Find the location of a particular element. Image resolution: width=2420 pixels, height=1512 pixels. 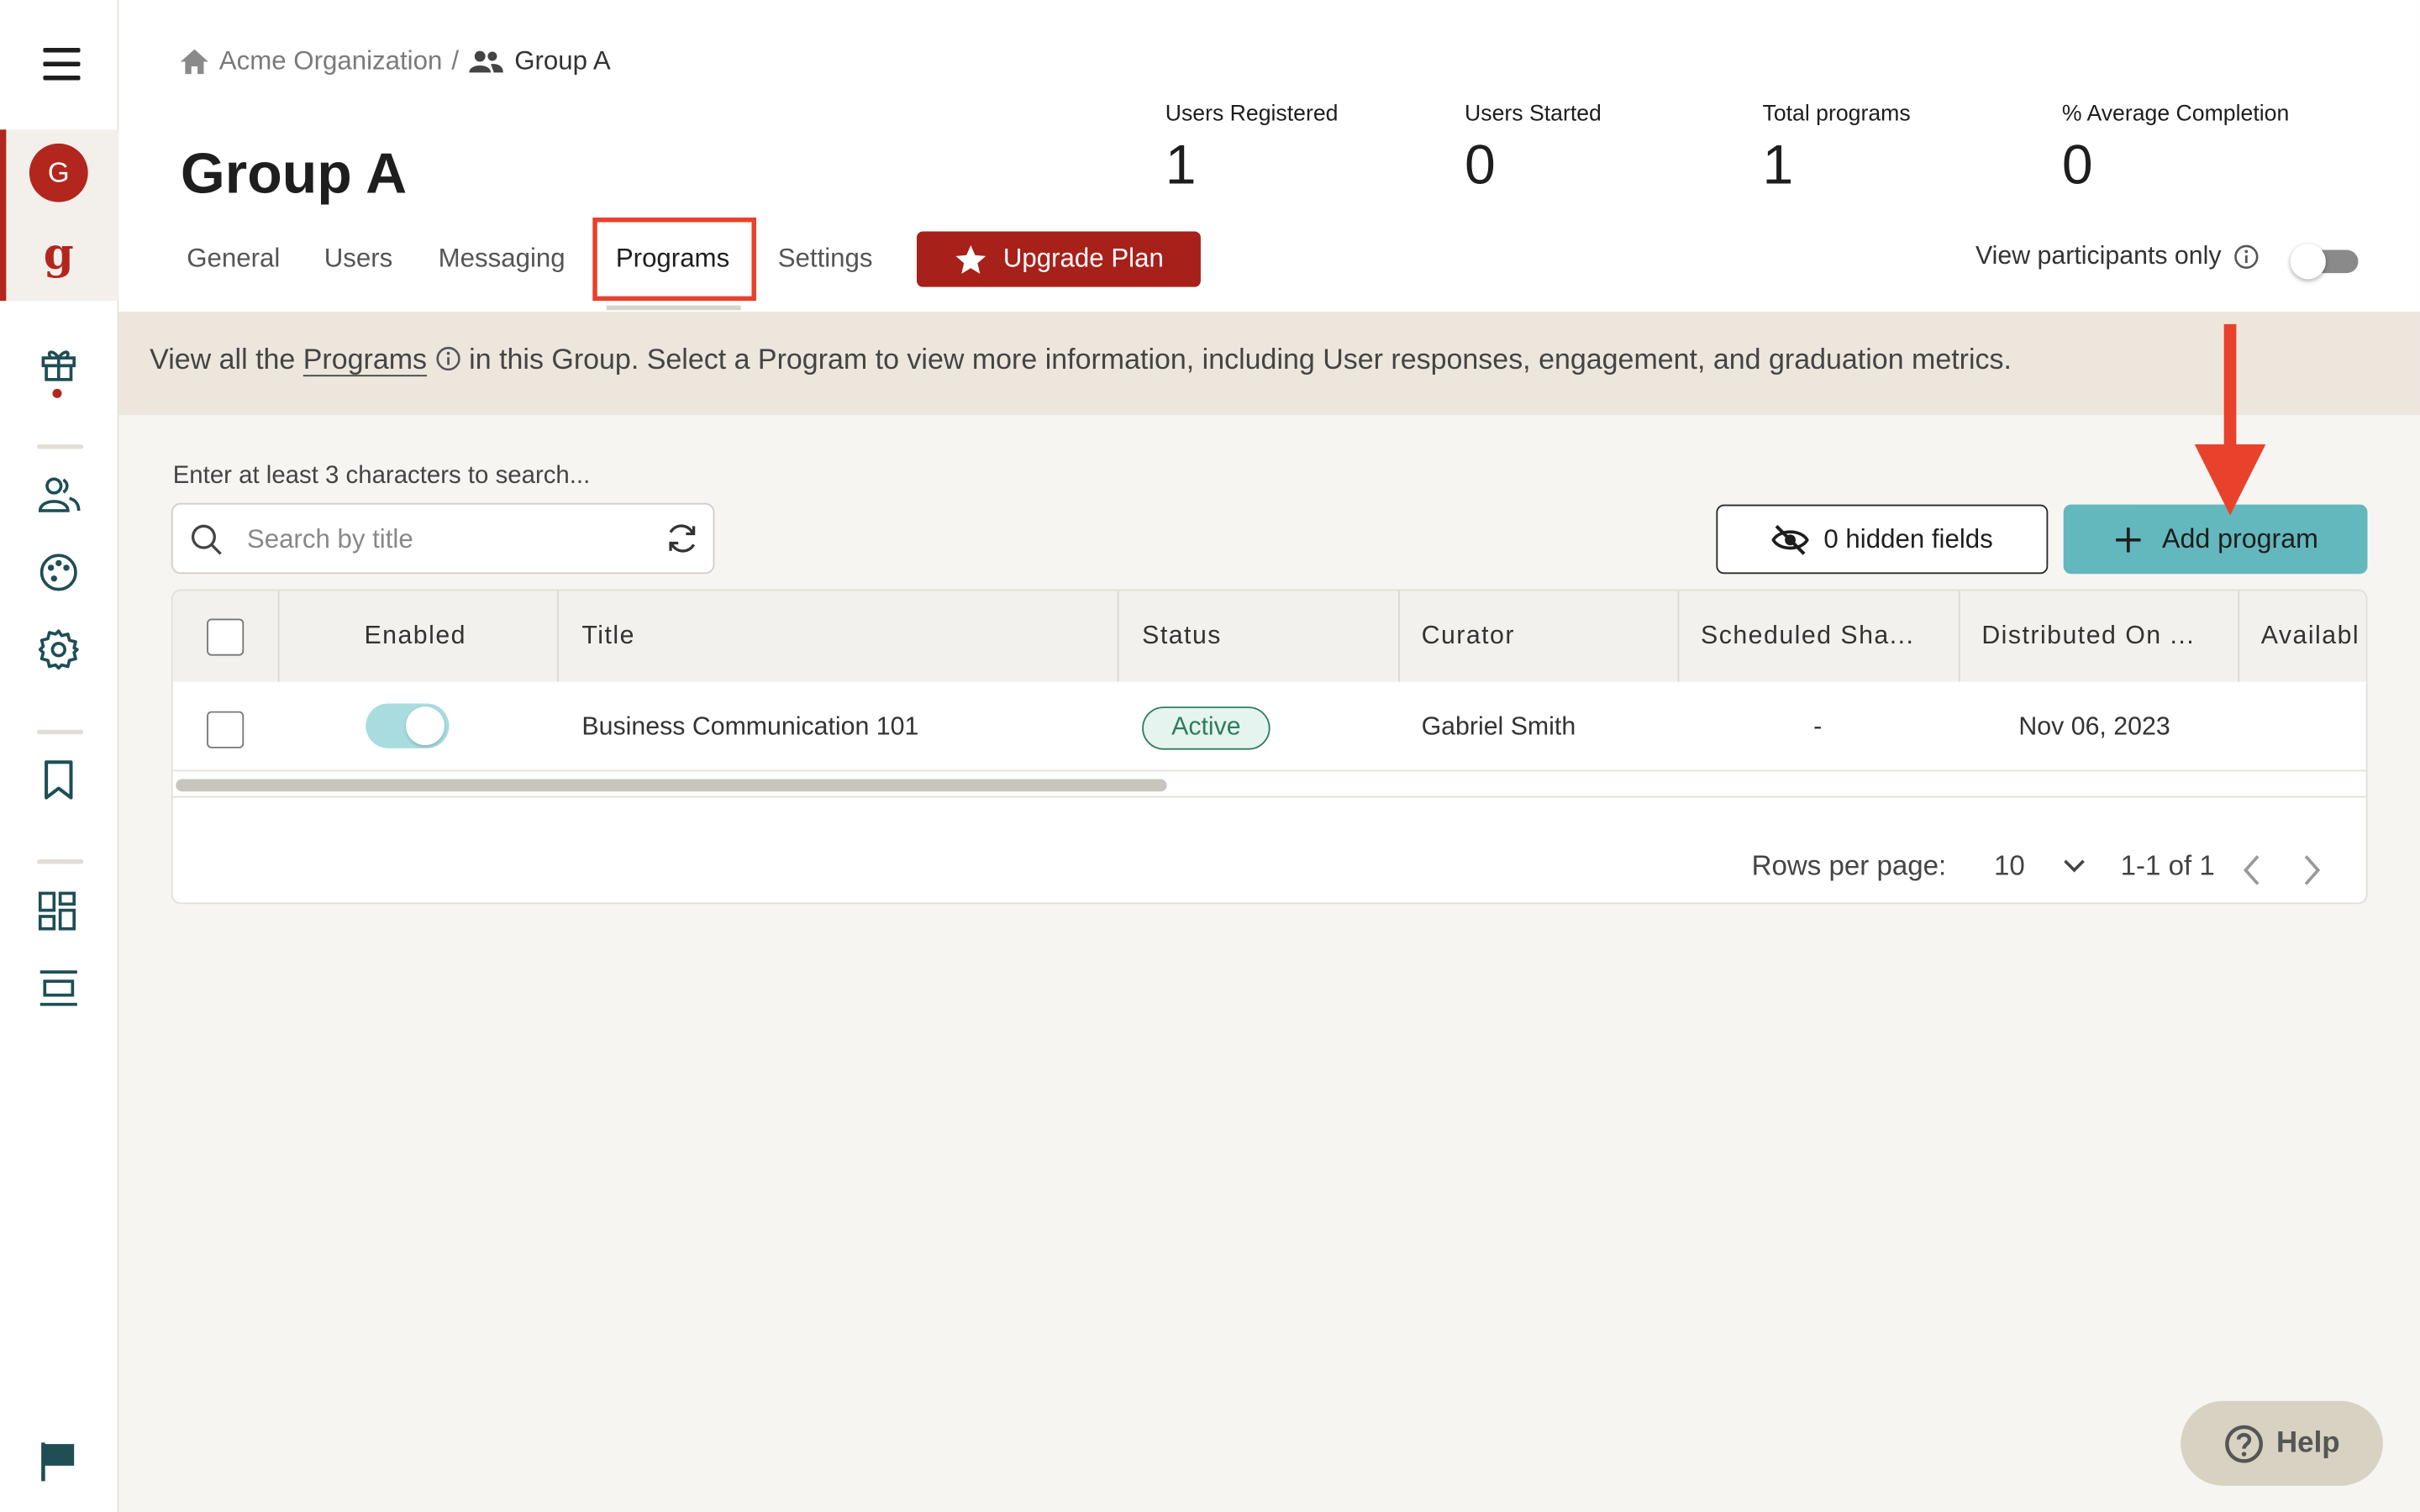

refresh-icon is located at coordinates (682, 538).